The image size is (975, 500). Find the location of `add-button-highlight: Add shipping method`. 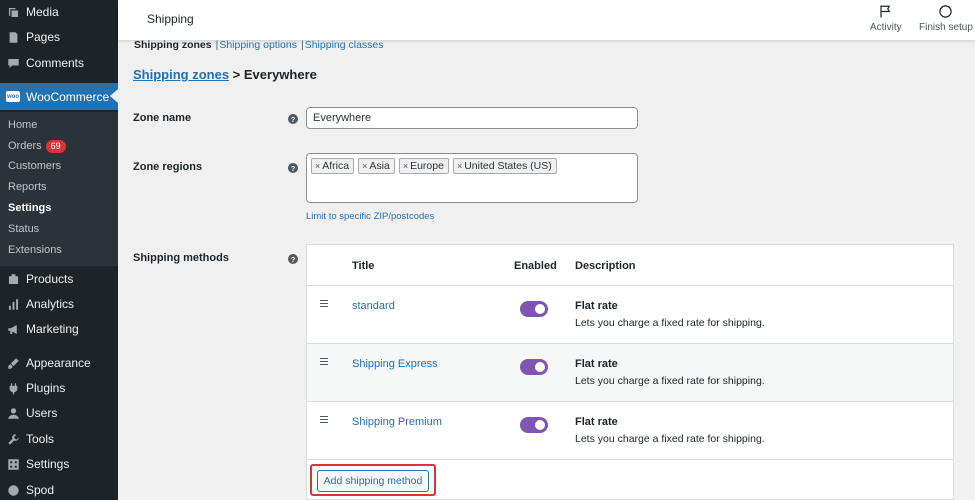

add-button-highlight: Add shipping method is located at coordinates (373, 480).